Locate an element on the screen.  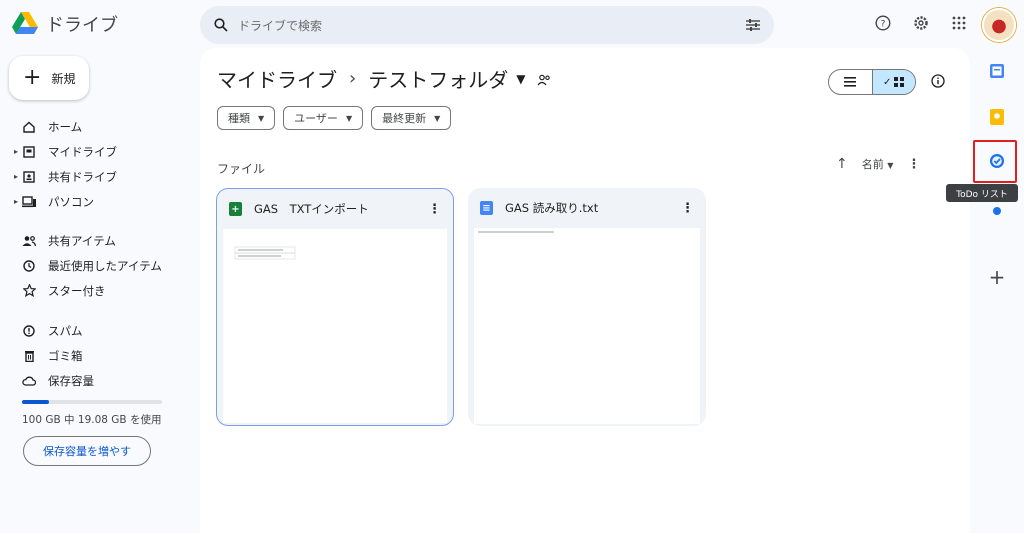
sort-label: 名前 is located at coordinates (872, 164).